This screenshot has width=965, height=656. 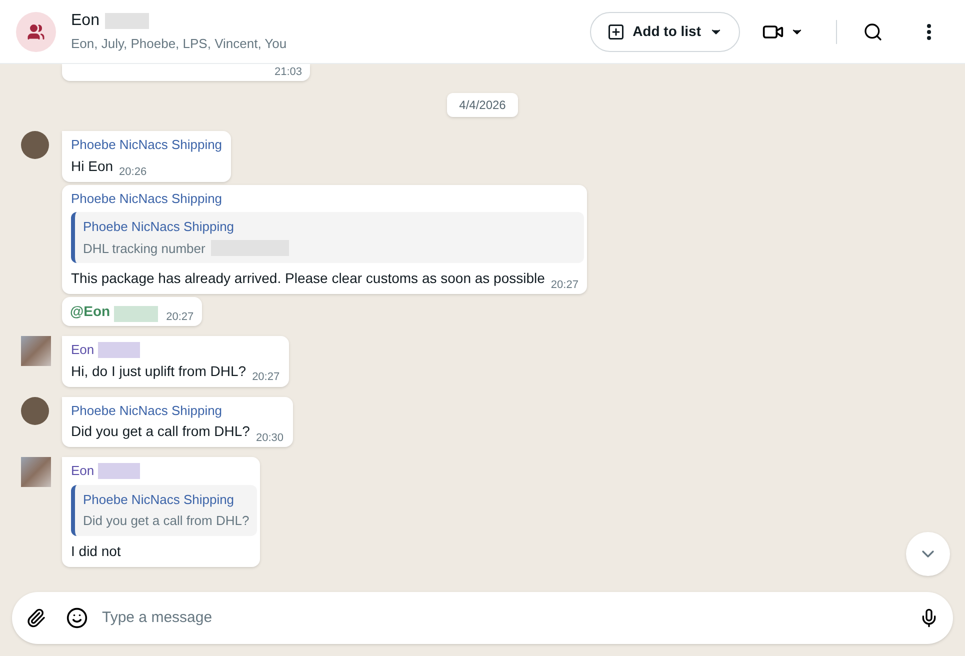 I want to click on message-text: Hi Eon, so click(x=92, y=166).